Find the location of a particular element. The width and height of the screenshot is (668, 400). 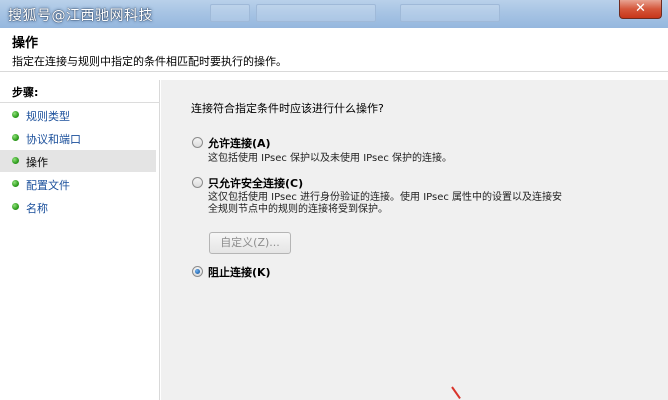

allow-connection-label: 允许连接(A) is located at coordinates (239, 143).